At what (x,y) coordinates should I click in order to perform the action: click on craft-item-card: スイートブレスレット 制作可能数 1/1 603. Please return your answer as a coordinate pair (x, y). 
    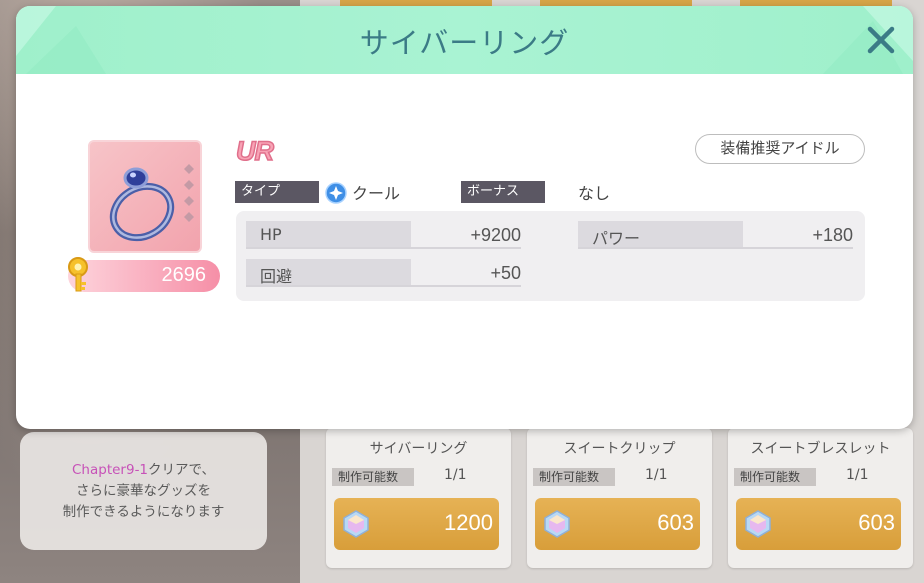
    Looking at the image, I should click on (820, 498).